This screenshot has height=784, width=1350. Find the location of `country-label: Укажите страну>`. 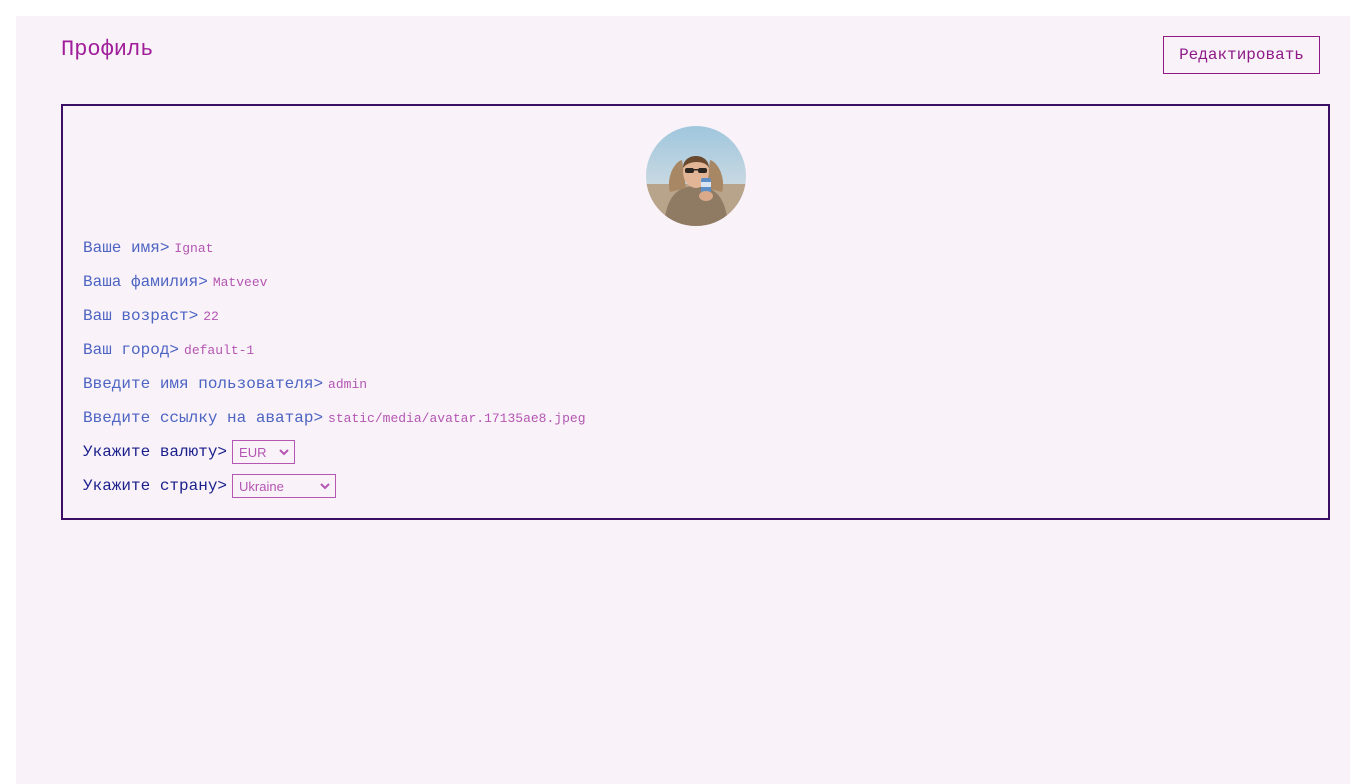

country-label: Укажите страну> is located at coordinates (155, 486).